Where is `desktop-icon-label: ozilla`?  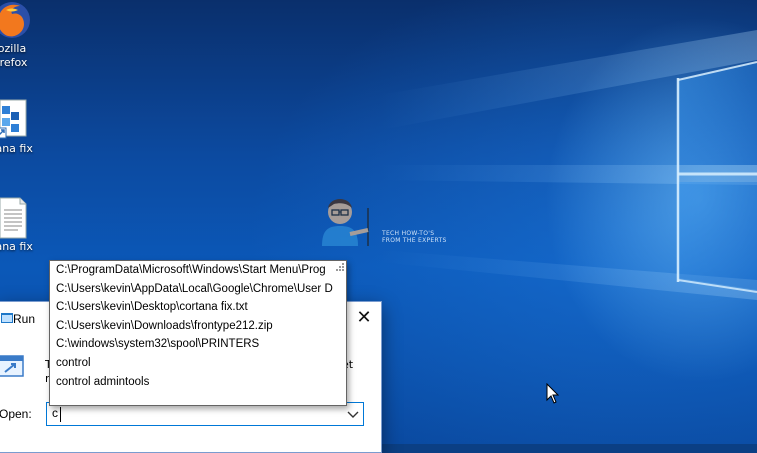 desktop-icon-label: ozilla is located at coordinates (13, 48).